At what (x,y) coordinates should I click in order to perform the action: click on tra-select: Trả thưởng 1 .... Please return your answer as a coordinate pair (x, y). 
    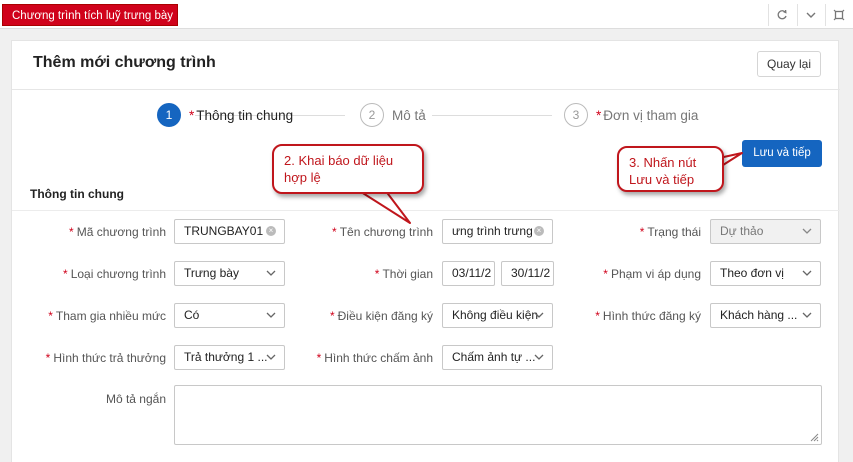
    Looking at the image, I should click on (229, 357).